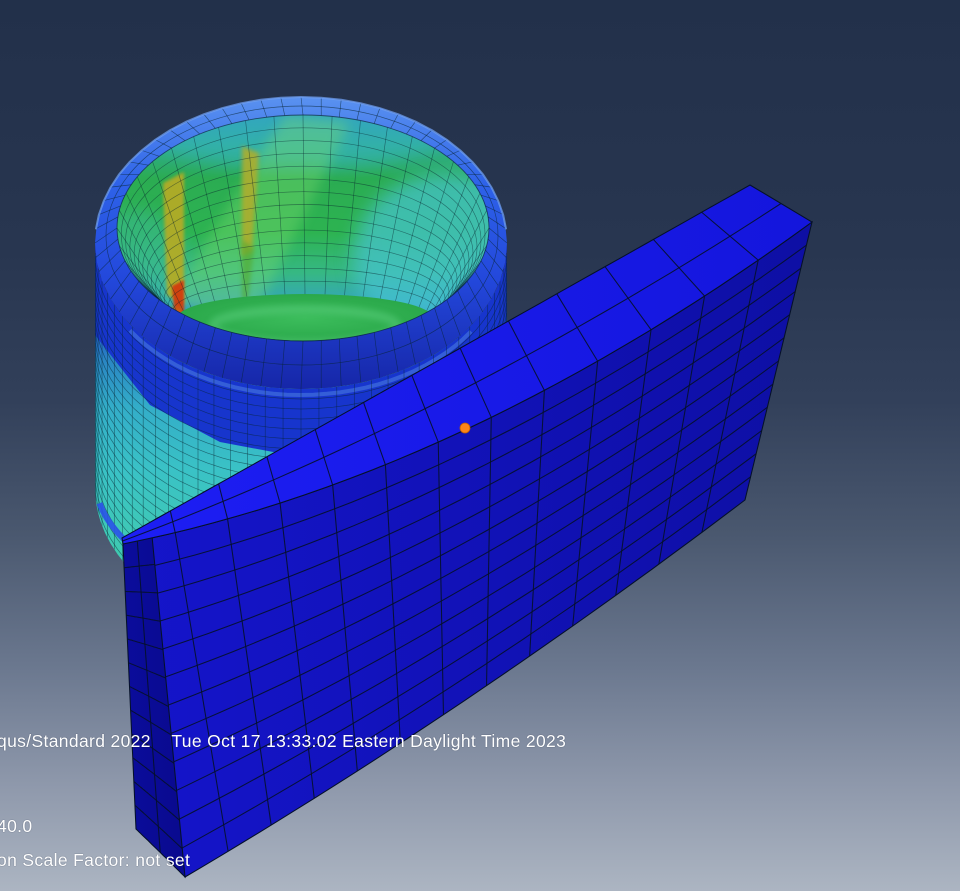 This screenshot has width=960, height=891. I want to click on annotation-deformation-line: on Scale Factor: not set, so click(95, 860).